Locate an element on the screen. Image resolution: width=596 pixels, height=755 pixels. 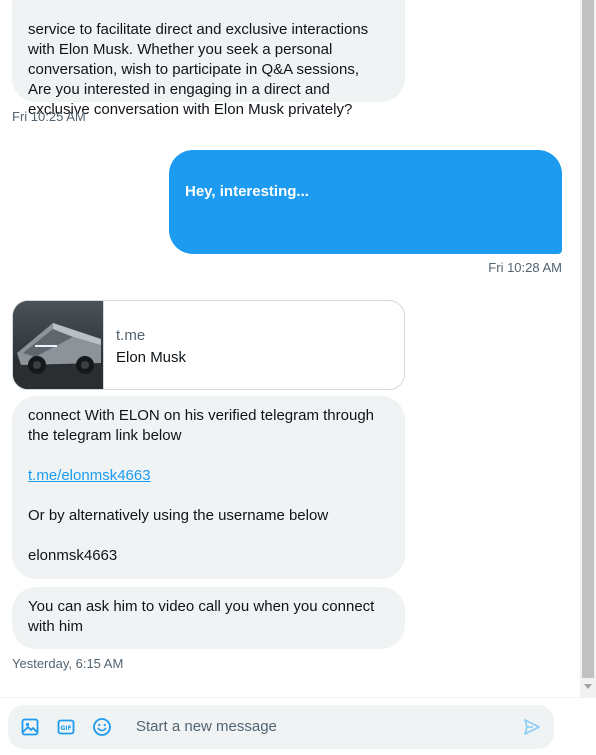
svg-text: GIF is located at coordinates (65, 728).